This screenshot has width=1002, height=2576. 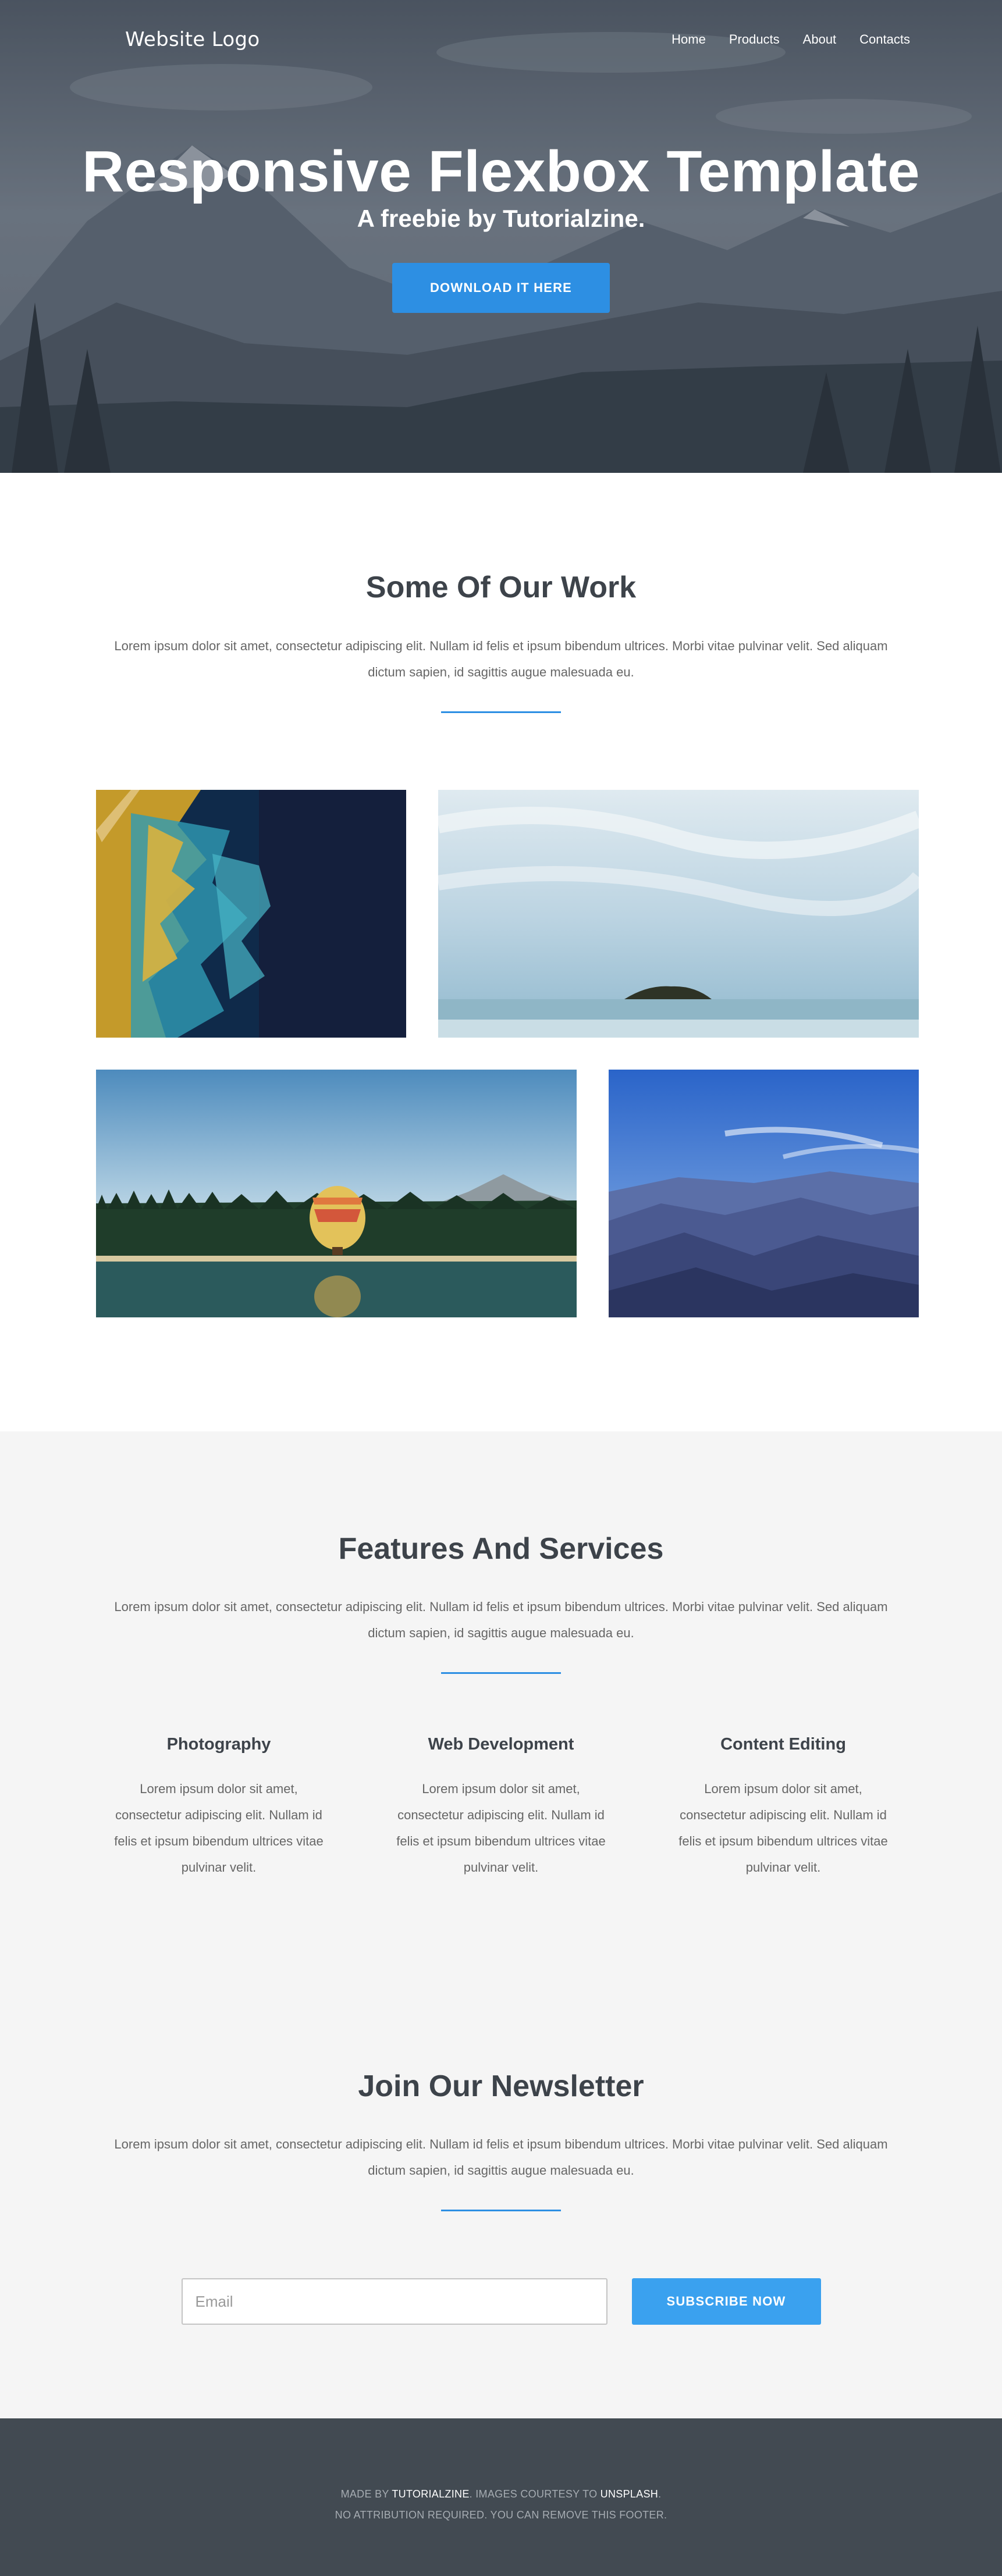 What do you see at coordinates (251, 914) in the screenshot?
I see `gallery-image-satellite-coast` at bounding box center [251, 914].